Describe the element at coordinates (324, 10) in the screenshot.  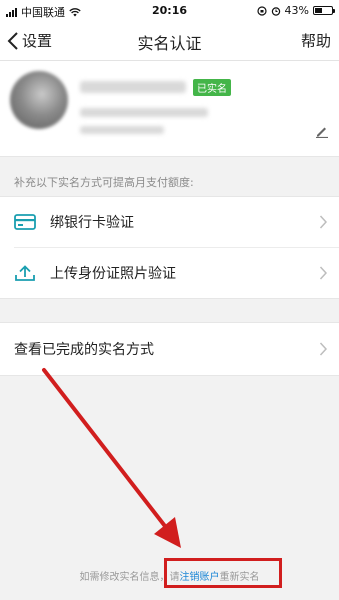
I see `battery-icon` at that location.